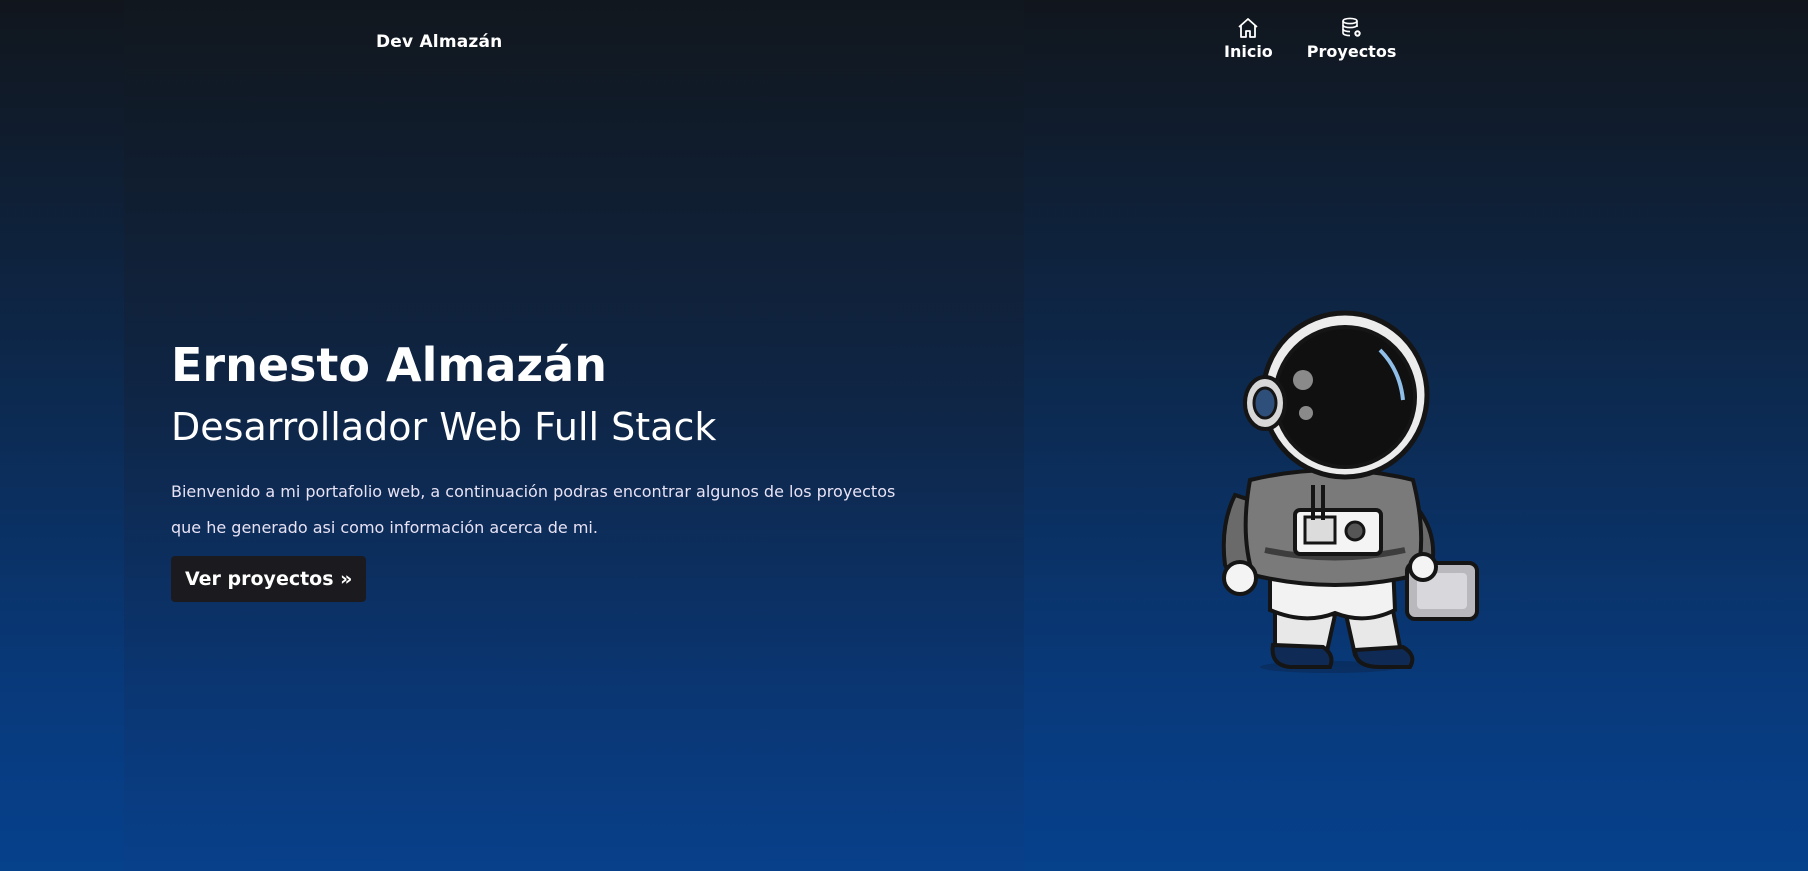 The width and height of the screenshot is (1808, 871). I want to click on nav-label-inicio: Inicio, so click(1248, 51).